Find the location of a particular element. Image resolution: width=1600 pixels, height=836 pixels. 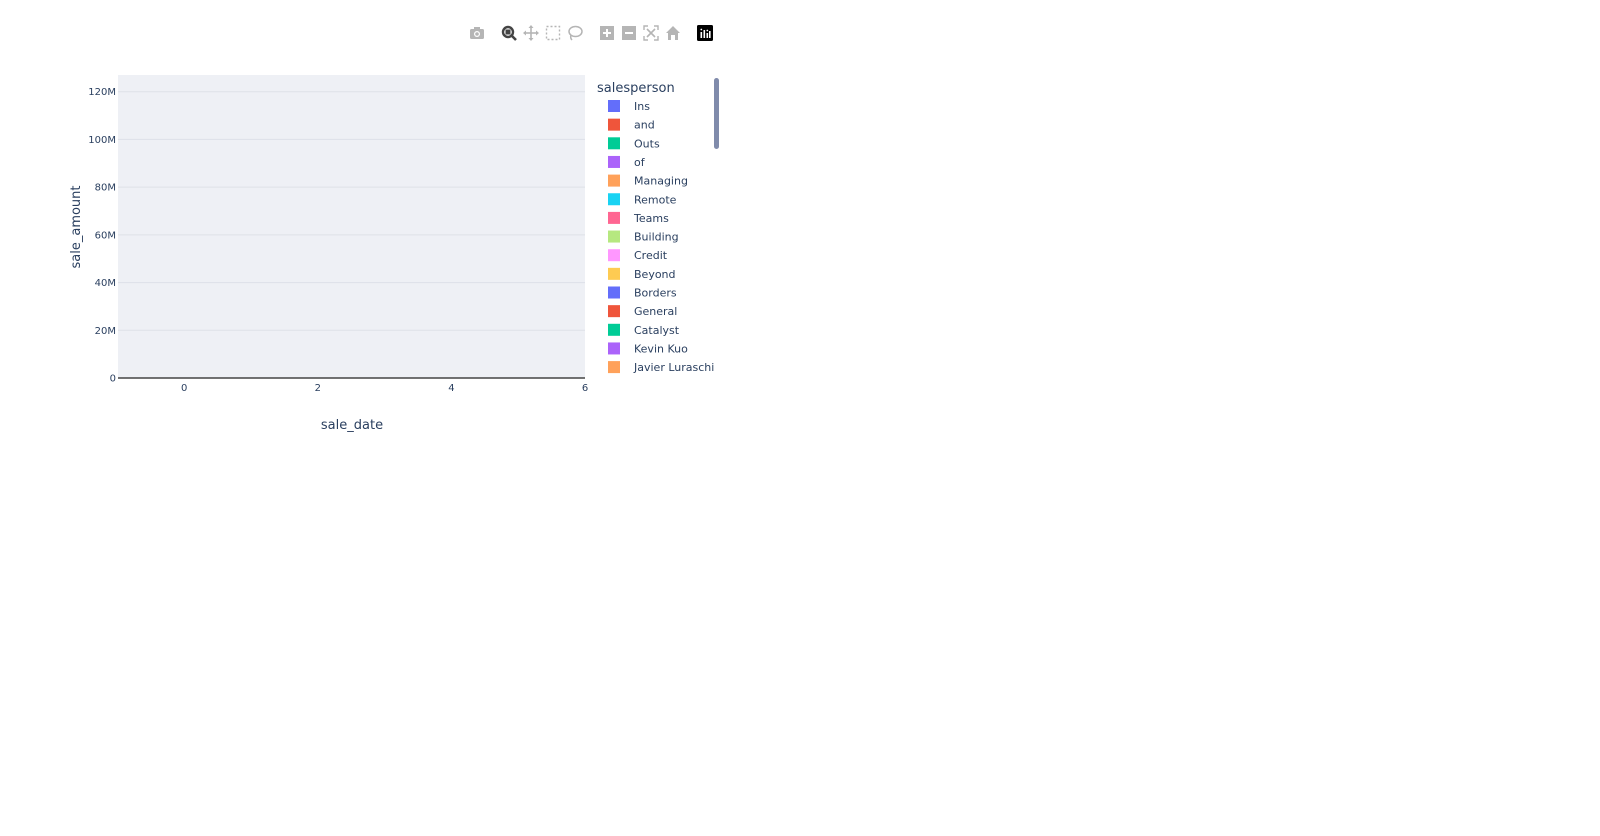

legend-label: of is located at coordinates (640, 162).